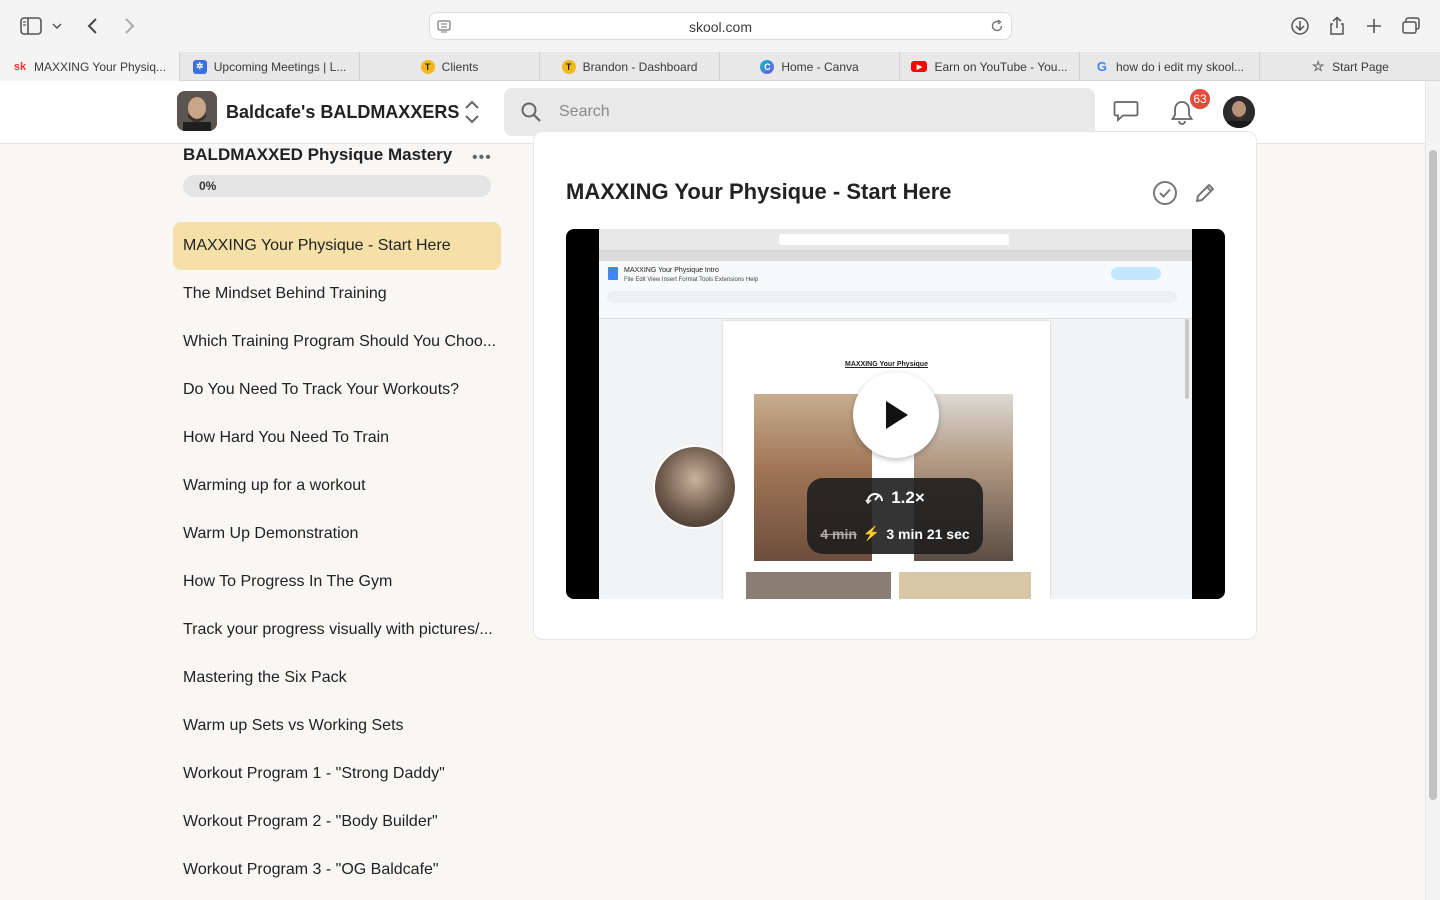 This screenshot has width=1440, height=900. I want to click on lesson-label: How Hard You Need To Train, so click(286, 437).